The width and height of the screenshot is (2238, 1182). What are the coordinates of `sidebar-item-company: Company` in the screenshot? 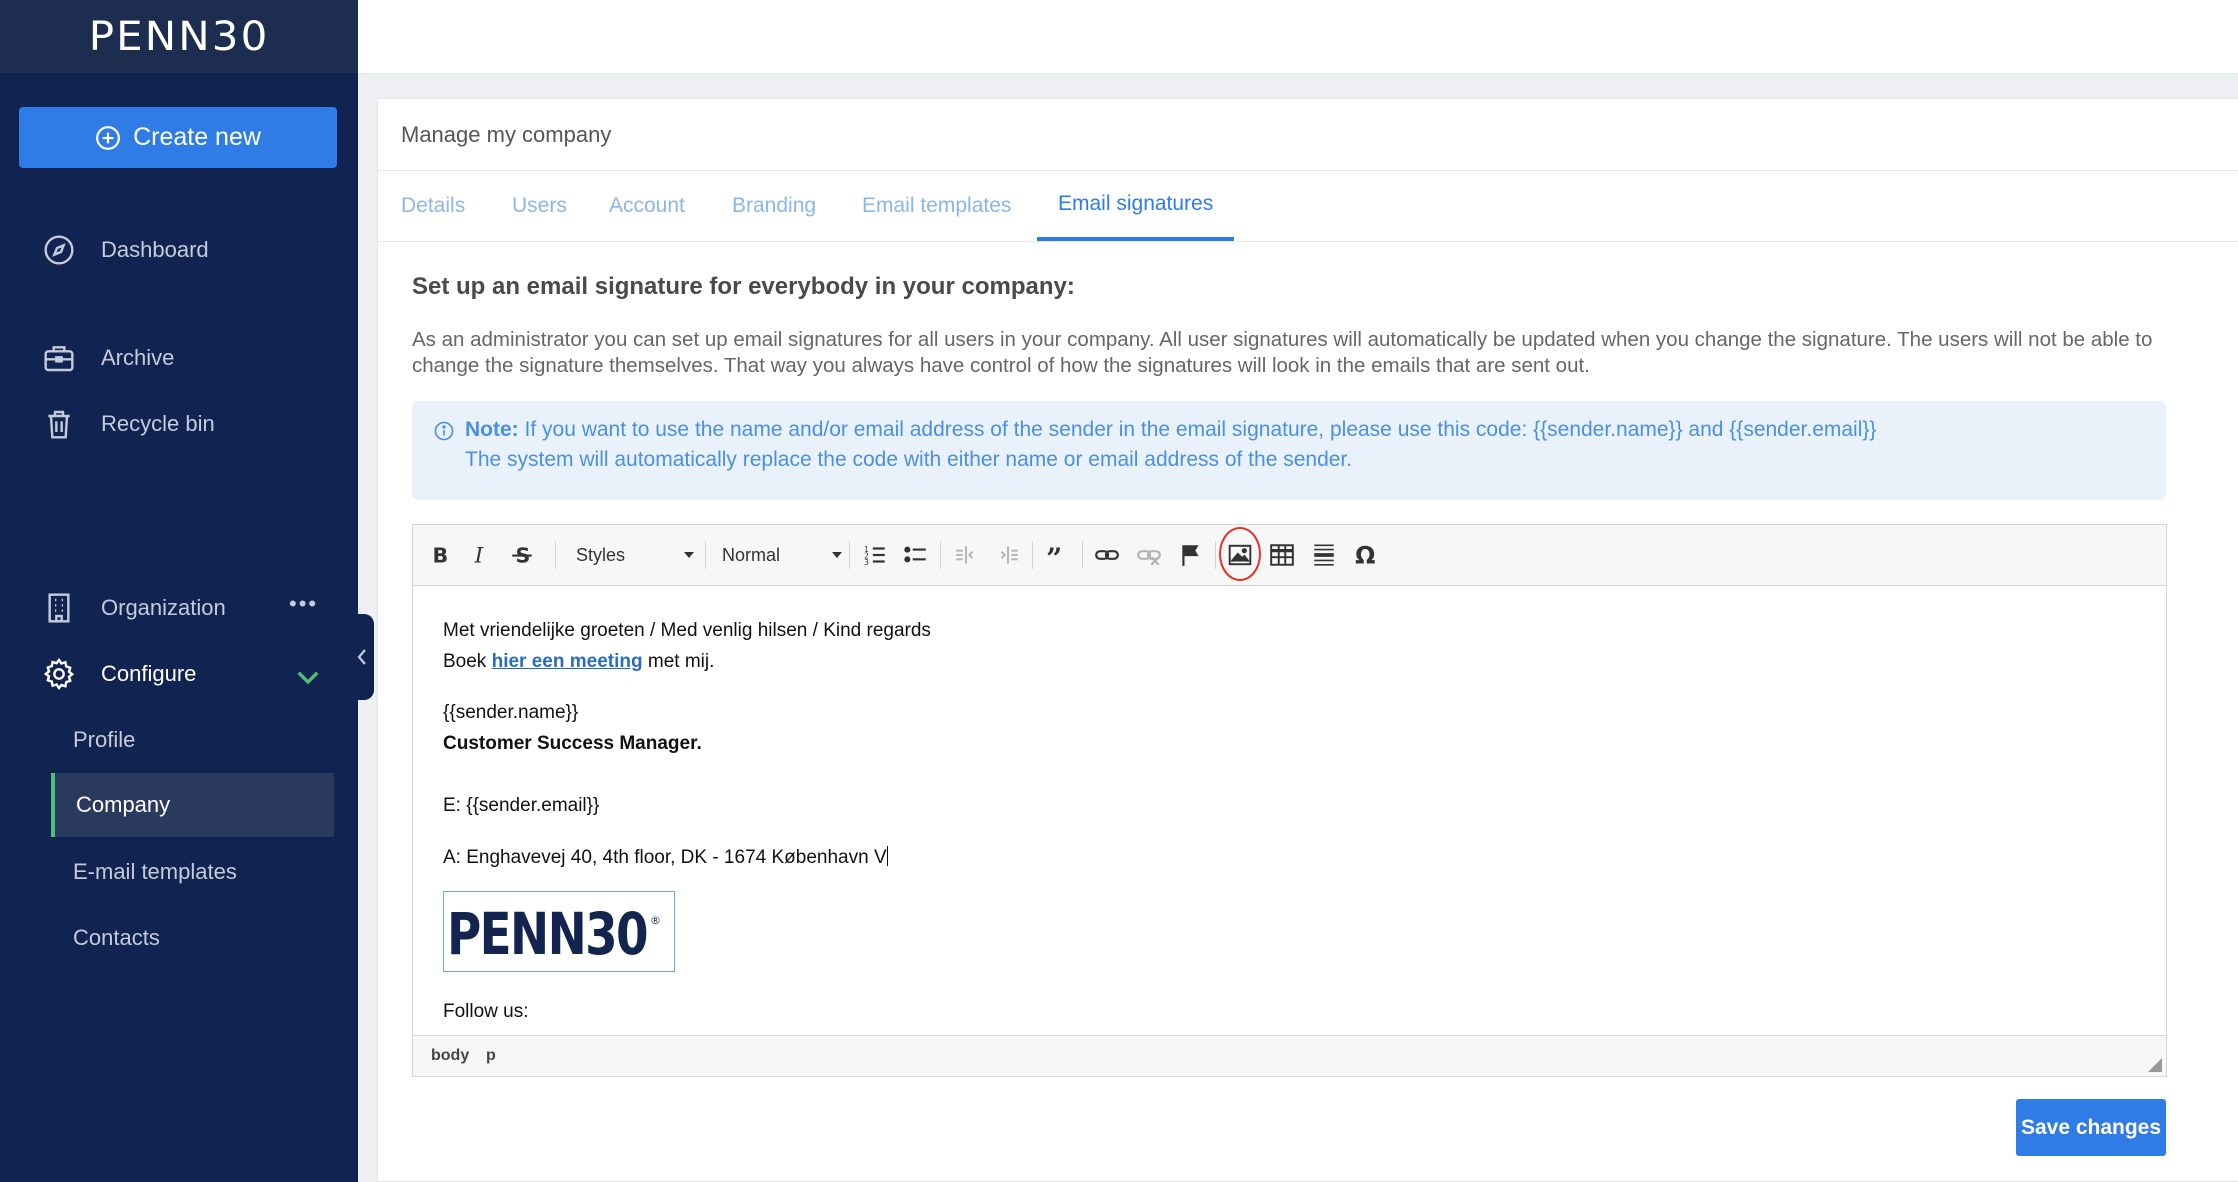 It's located at (192, 805).